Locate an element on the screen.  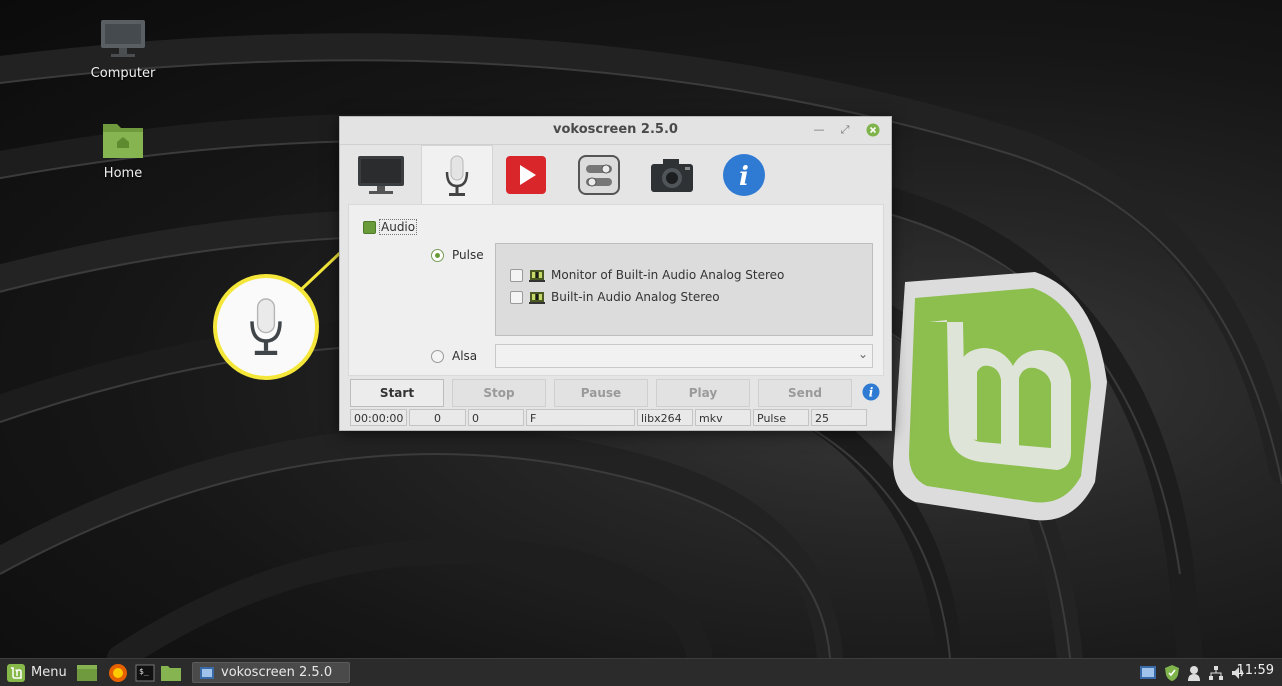
chevron-down-icon: ⌄ is located at coordinates (862, 354).